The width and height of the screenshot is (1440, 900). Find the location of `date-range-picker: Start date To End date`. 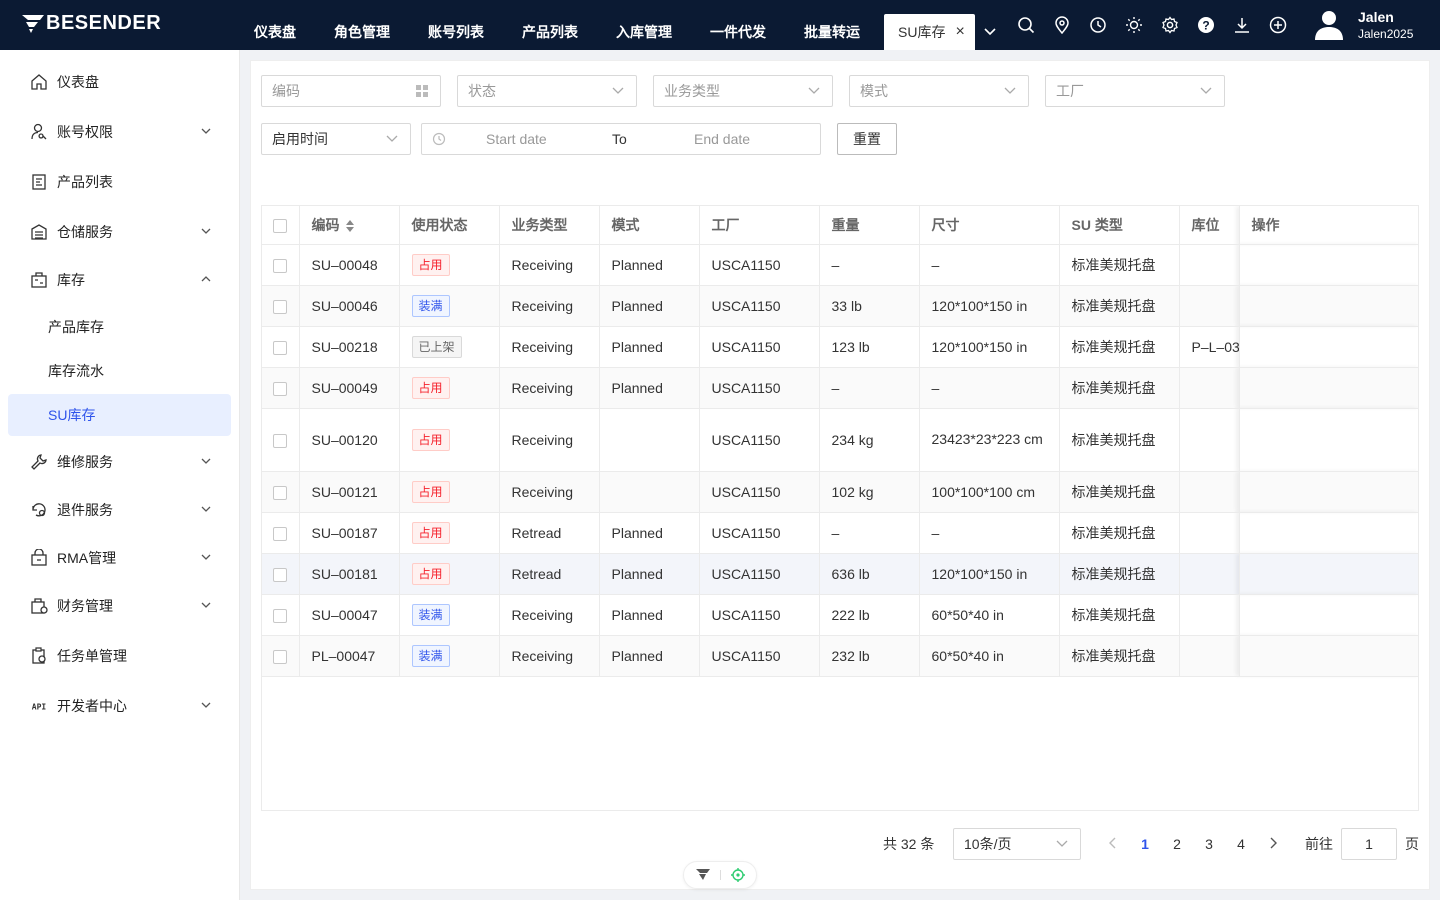

date-range-picker: Start date To End date is located at coordinates (621, 139).